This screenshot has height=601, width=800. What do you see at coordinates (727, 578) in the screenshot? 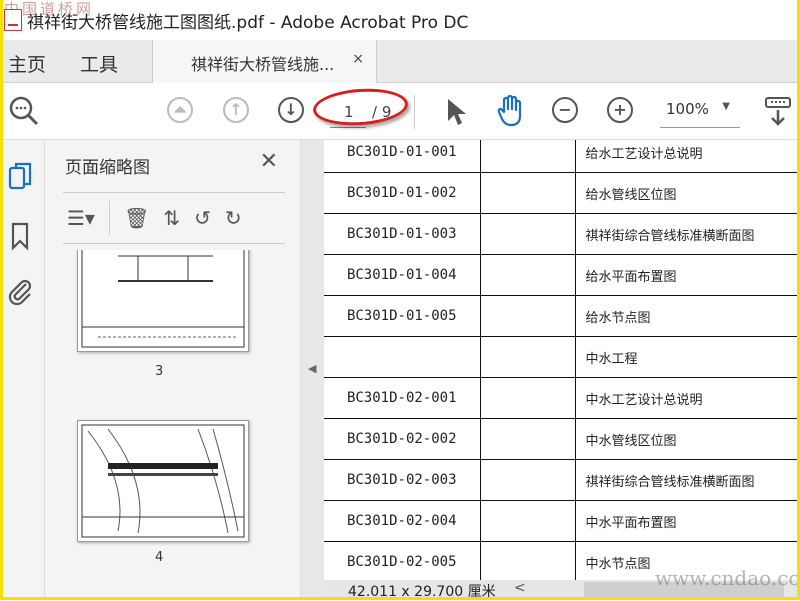
I see `watermark-bottom: www.cndao.com` at bounding box center [727, 578].